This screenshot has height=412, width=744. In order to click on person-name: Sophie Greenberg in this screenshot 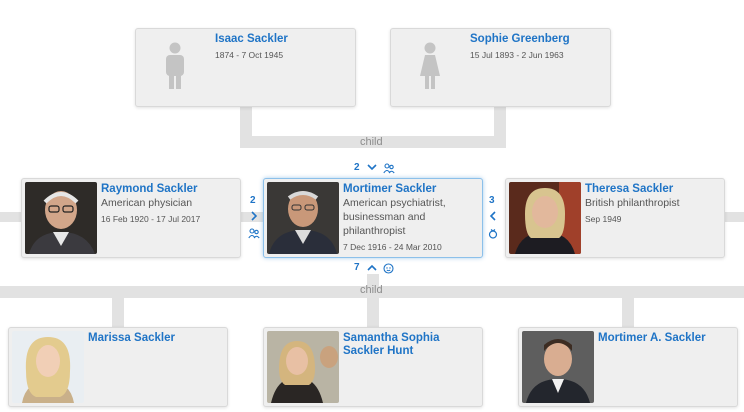, I will do `click(520, 39)`.